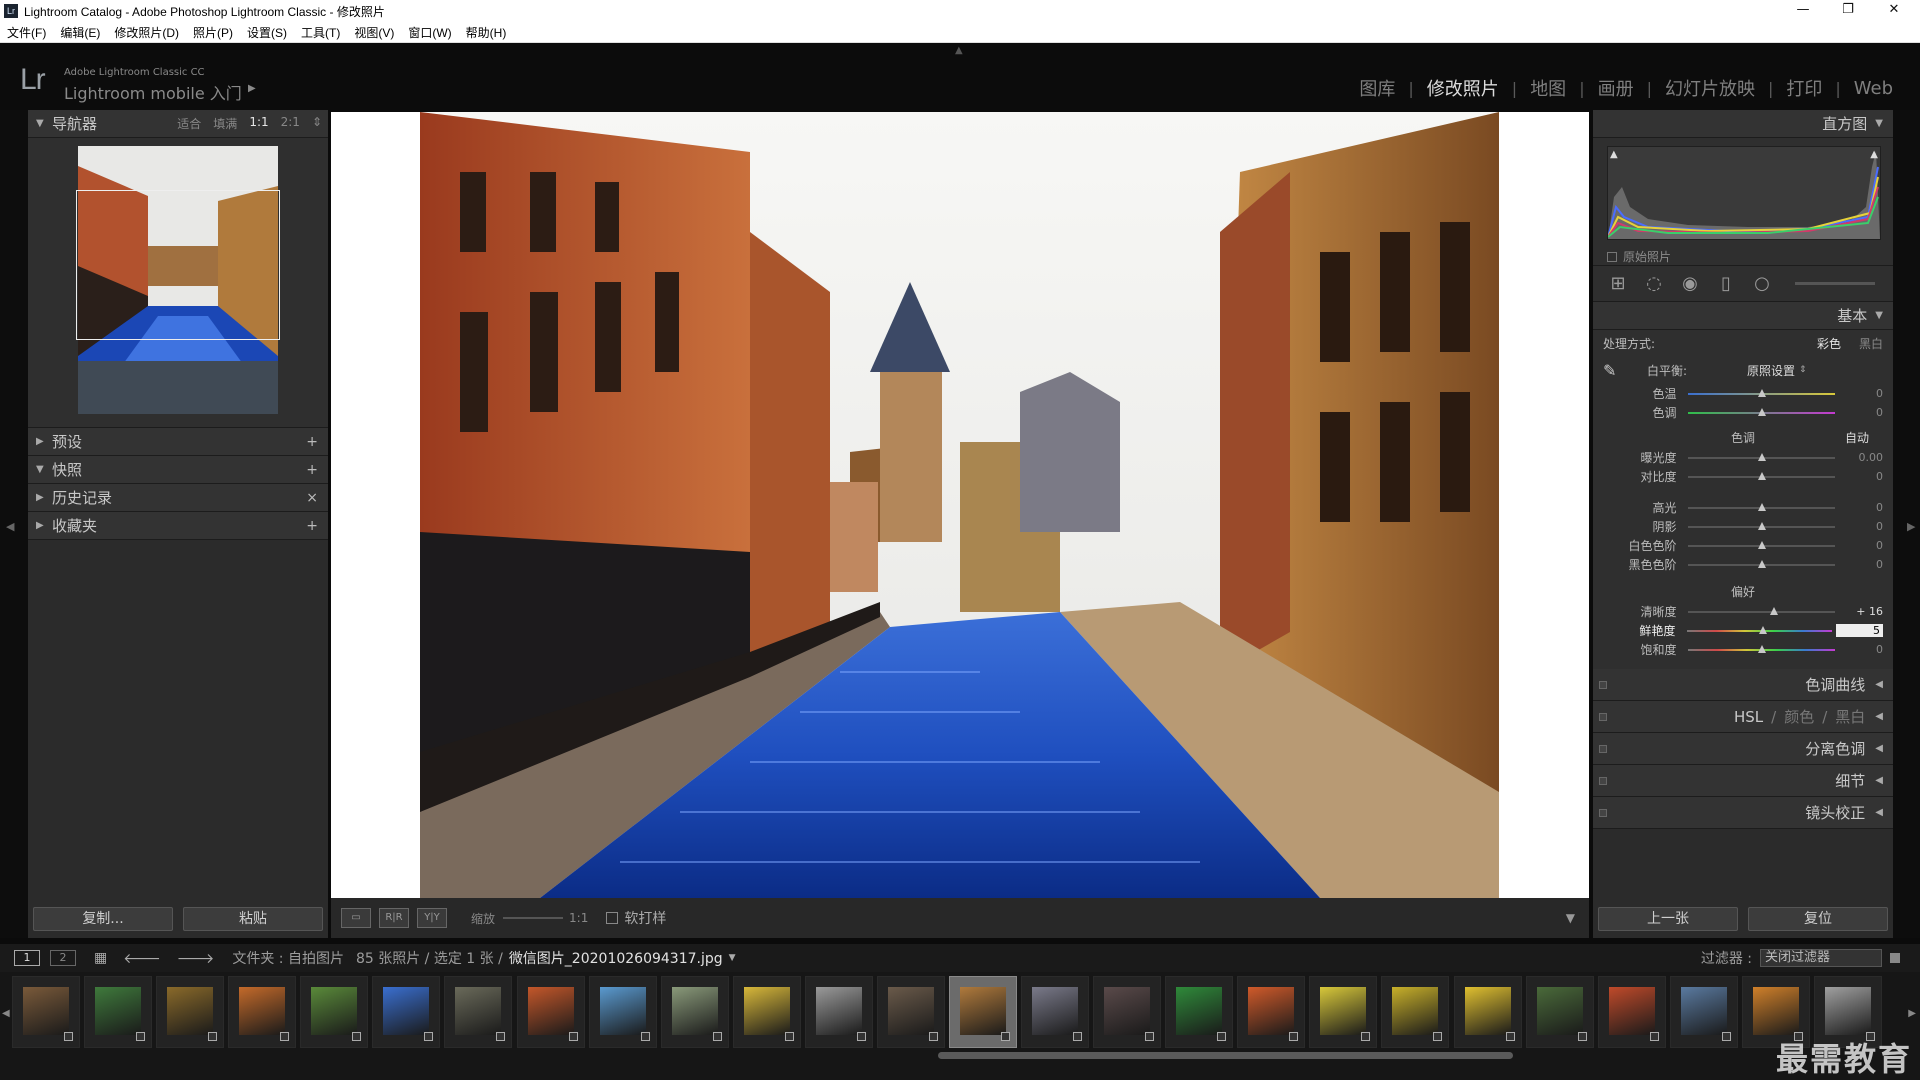 The height and width of the screenshot is (1080, 1920). Describe the element at coordinates (26, 32) in the screenshot. I see `menu-file: 文件(F)` at that location.